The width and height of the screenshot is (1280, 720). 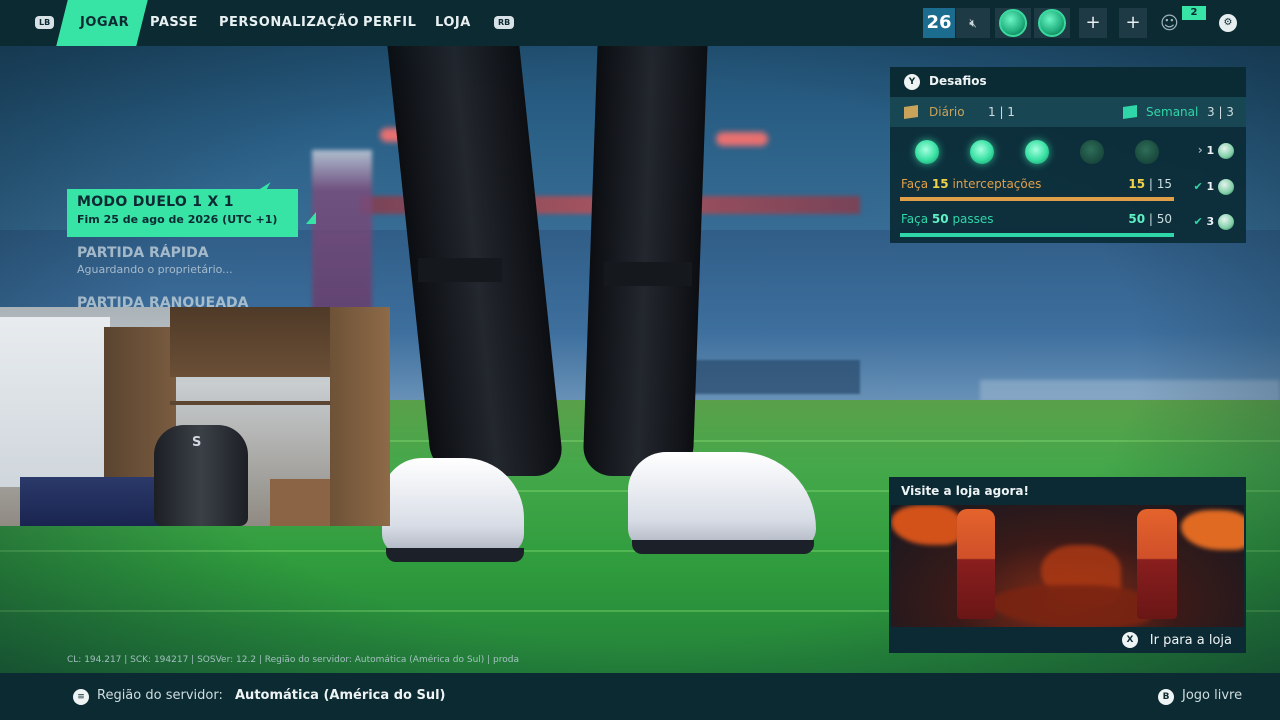 What do you see at coordinates (174, 23) in the screenshot?
I see `tab-passe: PASSE` at bounding box center [174, 23].